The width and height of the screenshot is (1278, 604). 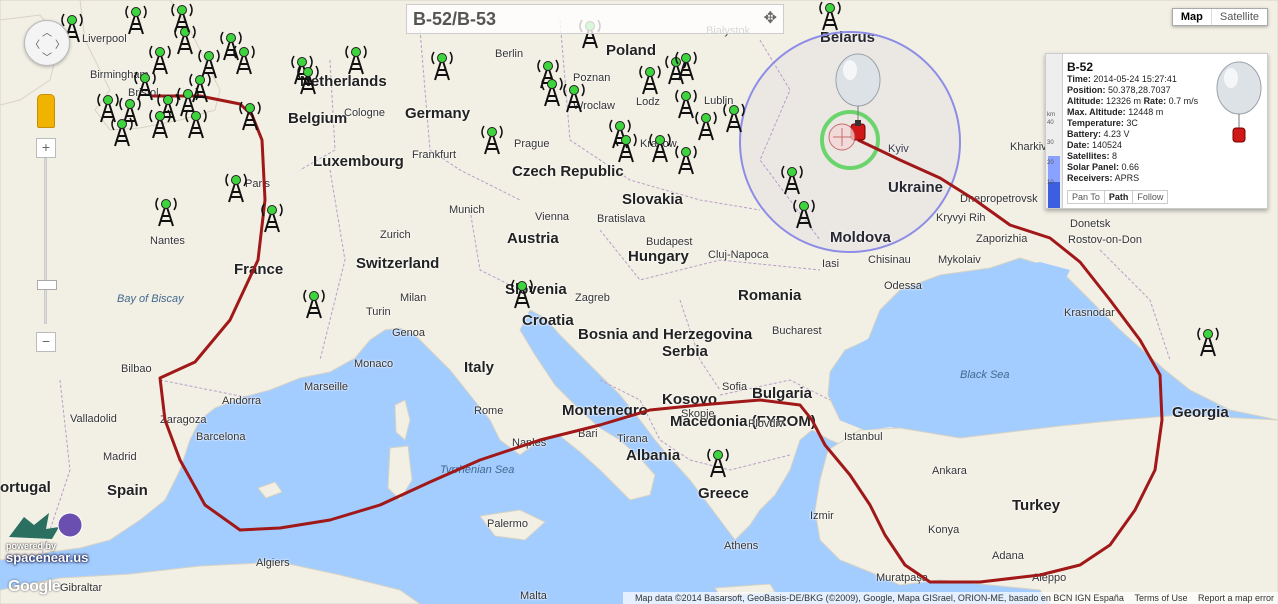 I want to click on city-label: Budapest, so click(x=669, y=242).